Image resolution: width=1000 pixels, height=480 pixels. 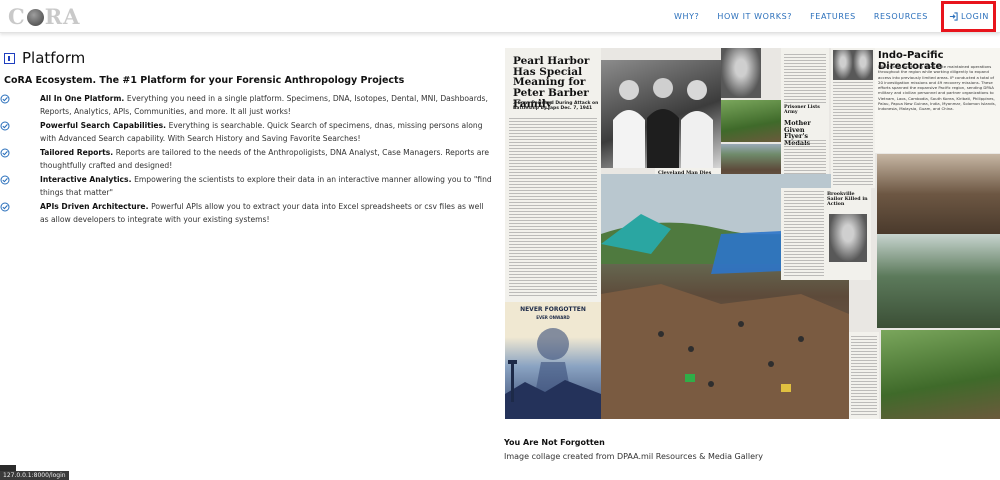 What do you see at coordinates (826, 234) in the screenshot?
I see `clipping-brookville: Brookville Sailor Killed in Action` at bounding box center [826, 234].